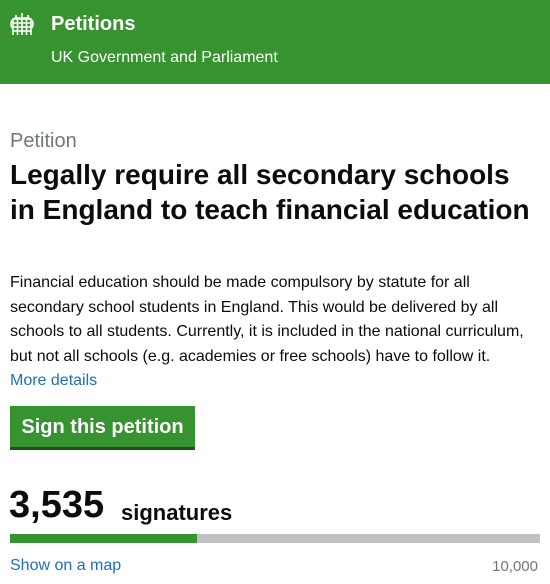 The height and width of the screenshot is (584, 550). Describe the element at coordinates (93, 24) in the screenshot. I see `site-title-link: Petitions` at that location.